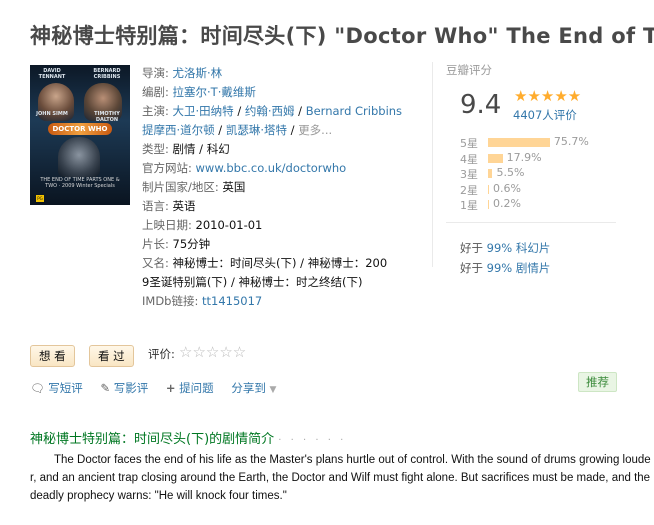 The image size is (654, 525). I want to click on info-aka: 又名: 神秘博士：时间尽头(下) / 神秘博士：200, so click(265, 263).